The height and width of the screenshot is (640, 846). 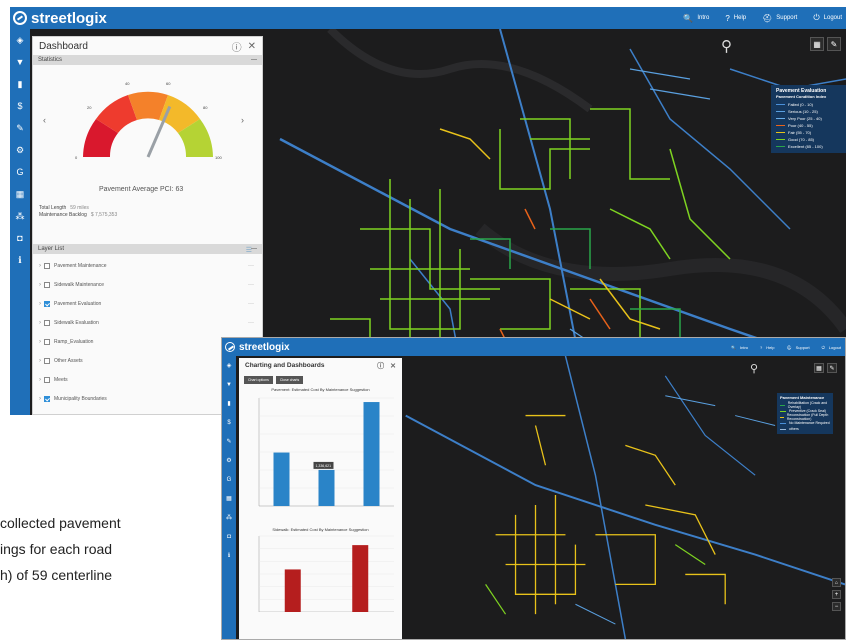 What do you see at coordinates (802, 397) in the screenshot?
I see `legend-title: Pavement Maintenance` at bounding box center [802, 397].